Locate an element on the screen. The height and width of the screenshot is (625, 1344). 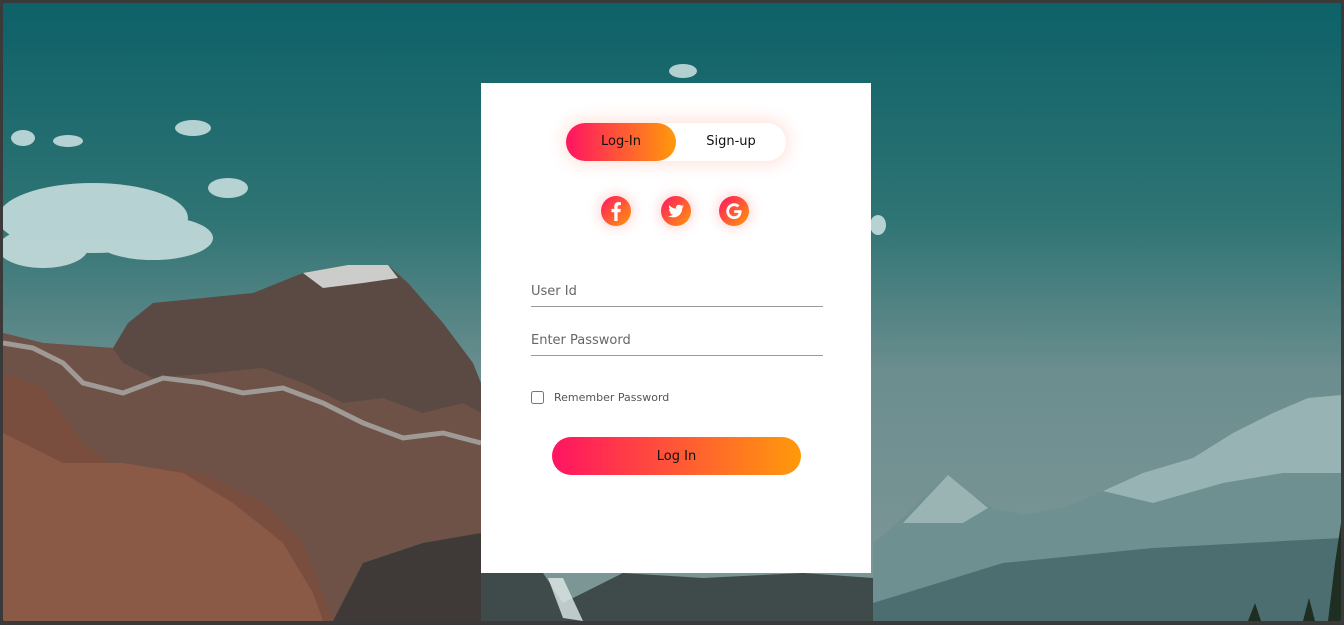
facebook-icon is located at coordinates (616, 211).